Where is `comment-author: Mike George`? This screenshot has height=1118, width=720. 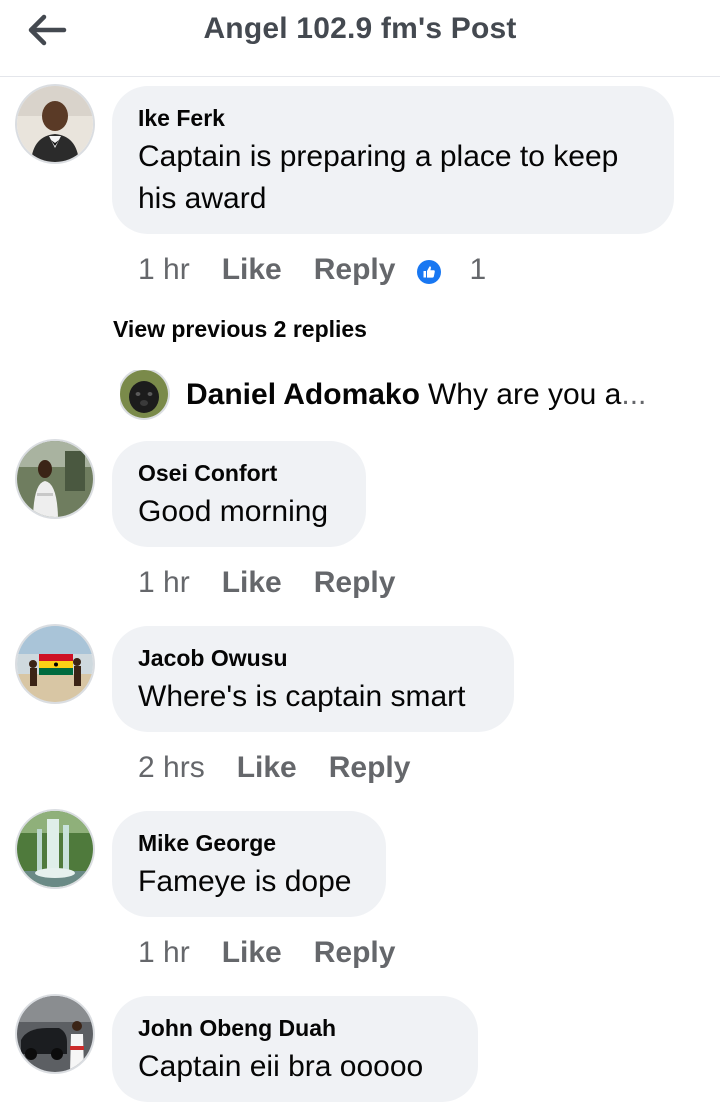 comment-author: Mike George is located at coordinates (249, 843).